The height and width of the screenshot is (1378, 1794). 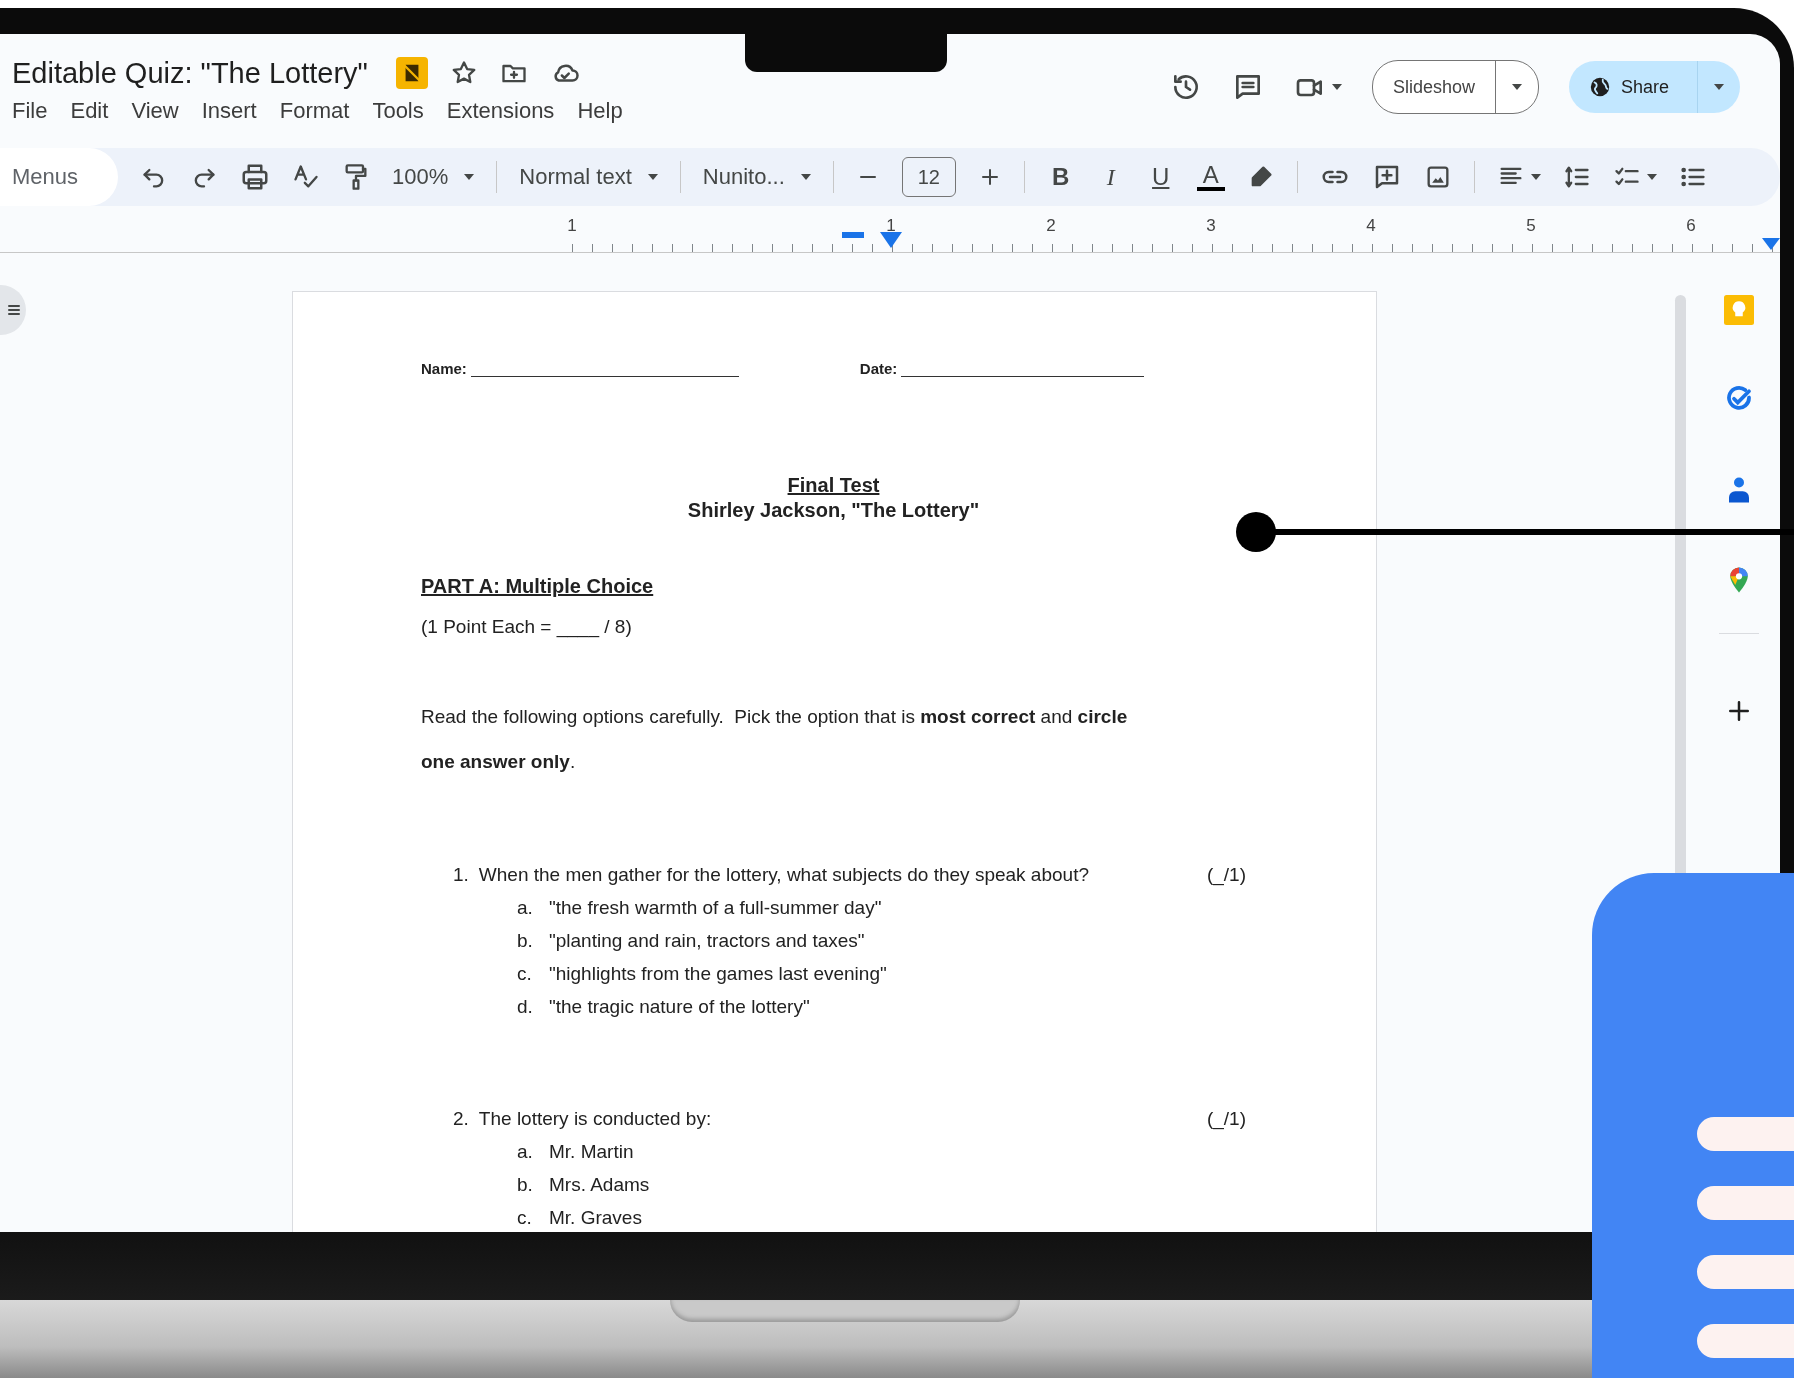 I want to click on underline-button: U, so click(x=1160, y=177).